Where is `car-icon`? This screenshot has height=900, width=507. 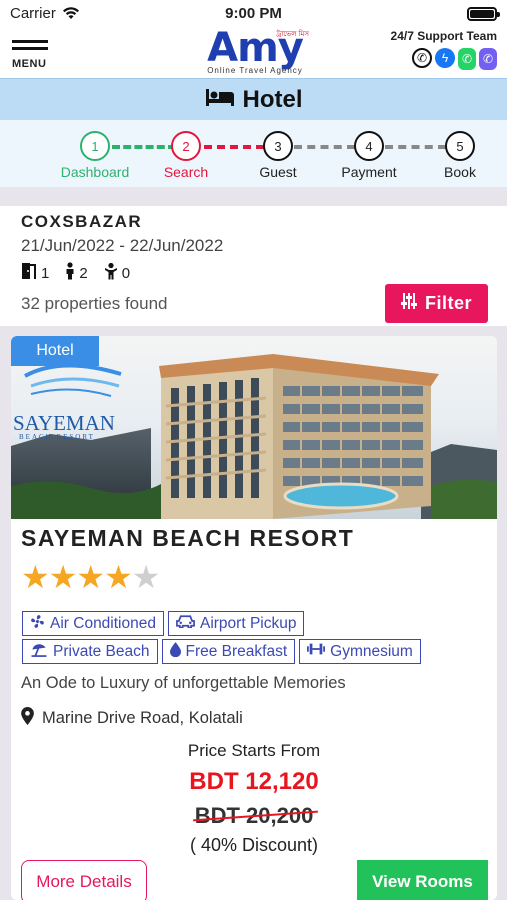
car-icon is located at coordinates (185, 623).